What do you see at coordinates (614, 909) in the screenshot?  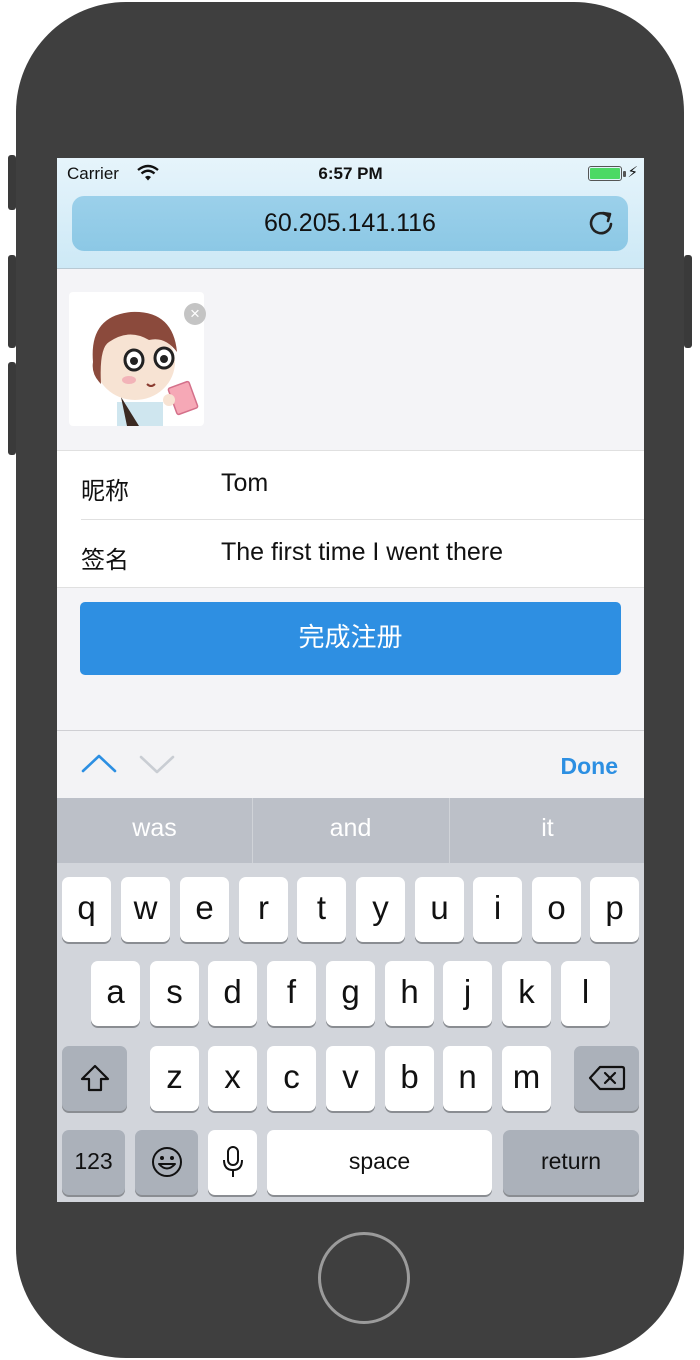 I see `key-p: p` at bounding box center [614, 909].